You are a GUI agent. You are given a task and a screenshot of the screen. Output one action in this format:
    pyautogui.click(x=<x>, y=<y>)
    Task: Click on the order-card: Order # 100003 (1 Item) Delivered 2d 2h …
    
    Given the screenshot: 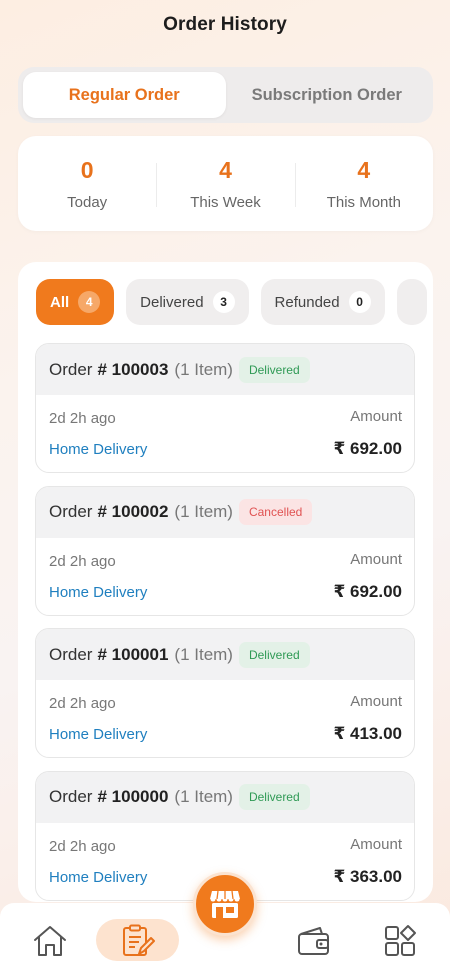 What is the action you would take?
    pyautogui.click(x=225, y=408)
    